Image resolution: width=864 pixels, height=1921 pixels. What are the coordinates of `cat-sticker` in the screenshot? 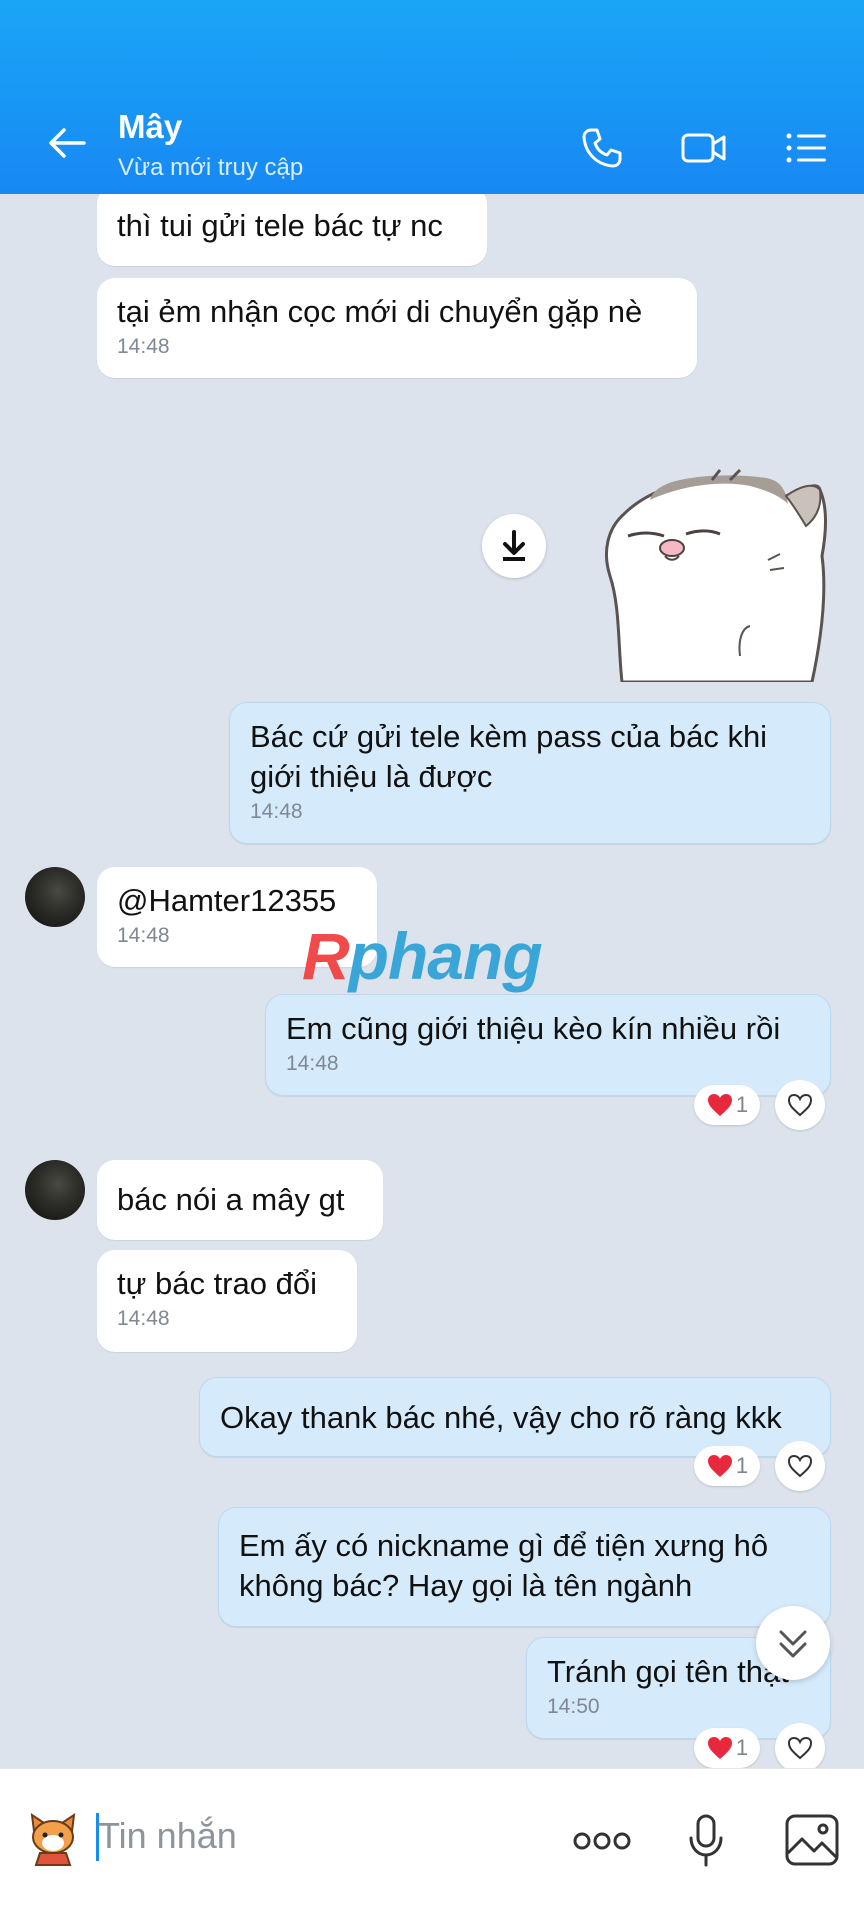 It's located at (712, 569).